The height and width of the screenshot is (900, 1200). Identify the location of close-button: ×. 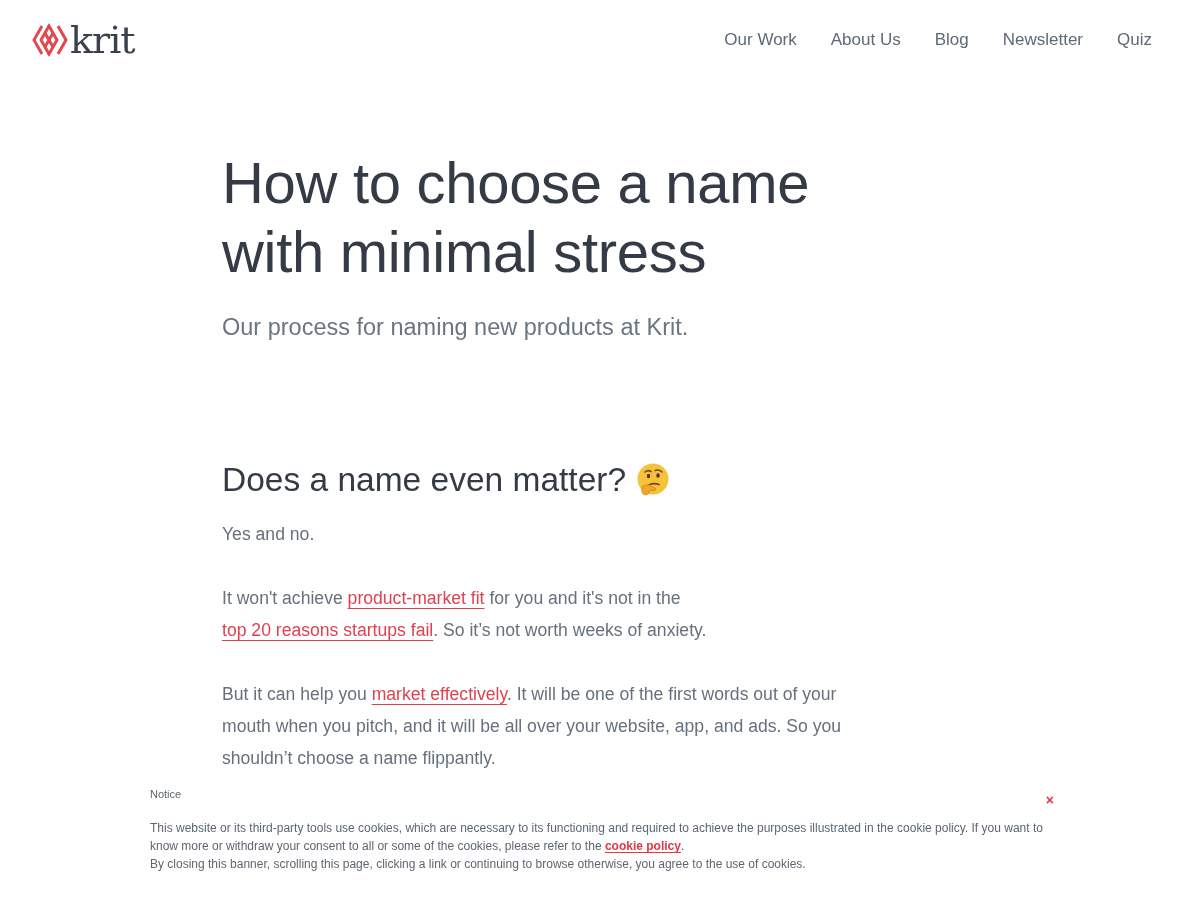
(1049, 800).